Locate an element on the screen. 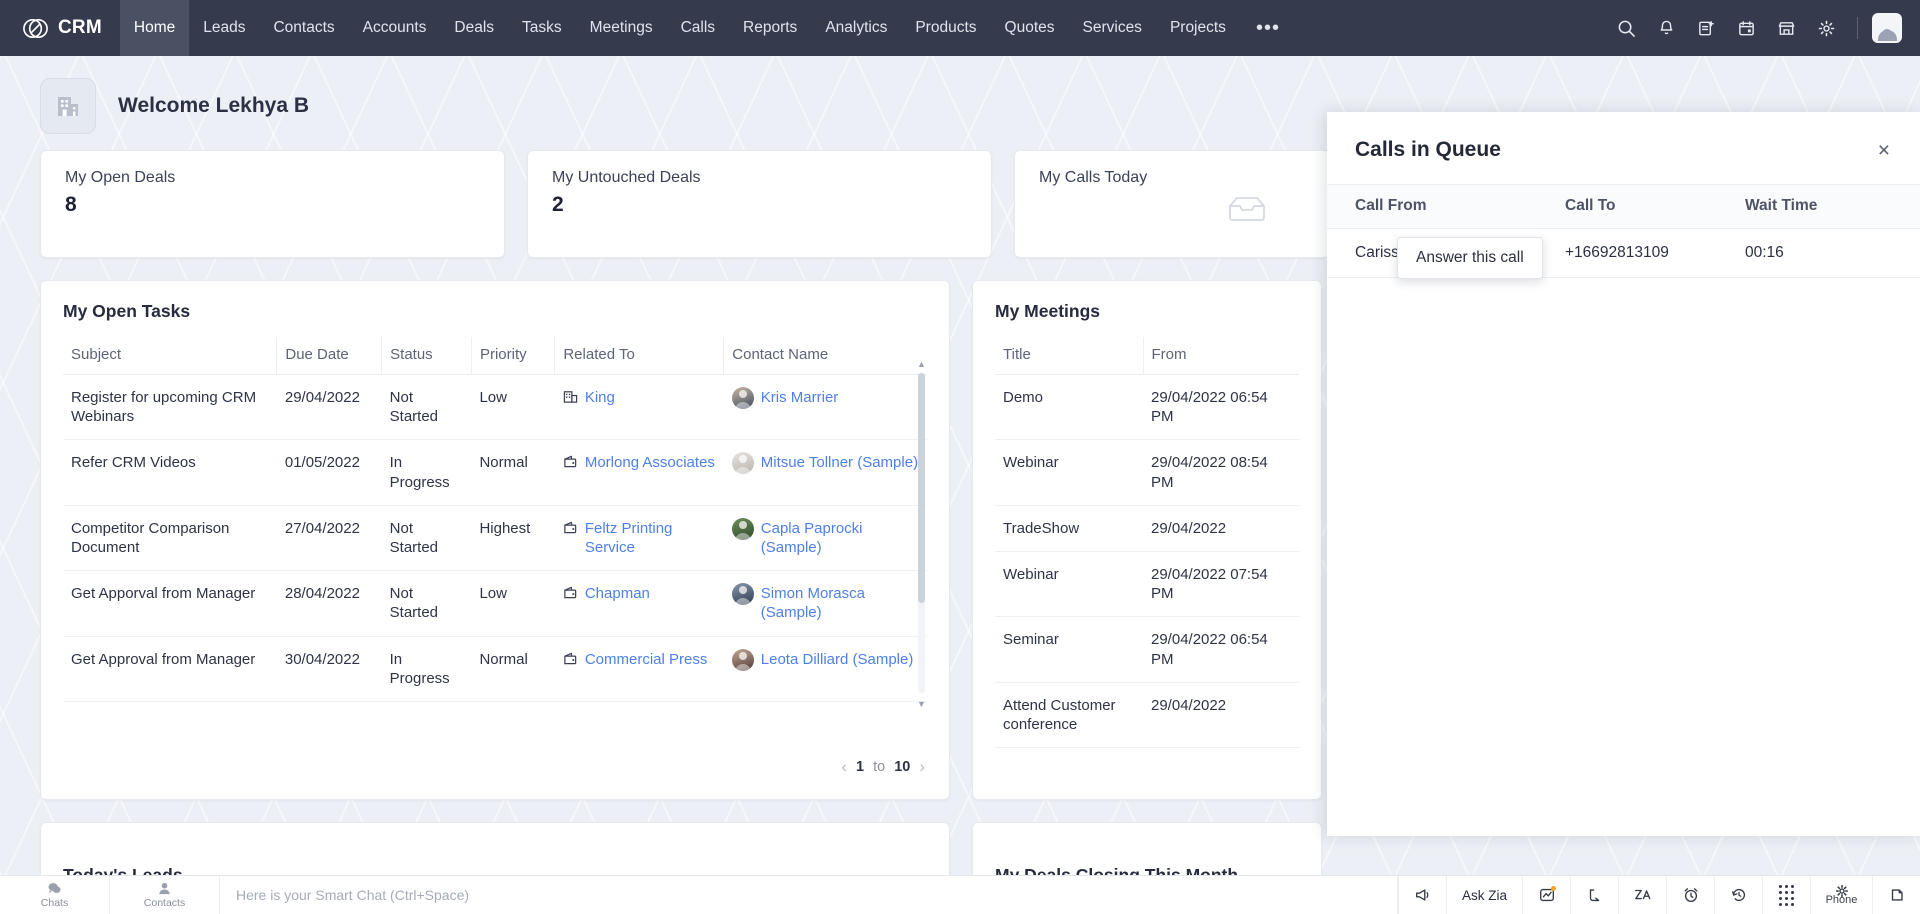 This screenshot has height=914, width=1920. task-subject: Register for upcoming CRM Webinars is located at coordinates (170, 407).